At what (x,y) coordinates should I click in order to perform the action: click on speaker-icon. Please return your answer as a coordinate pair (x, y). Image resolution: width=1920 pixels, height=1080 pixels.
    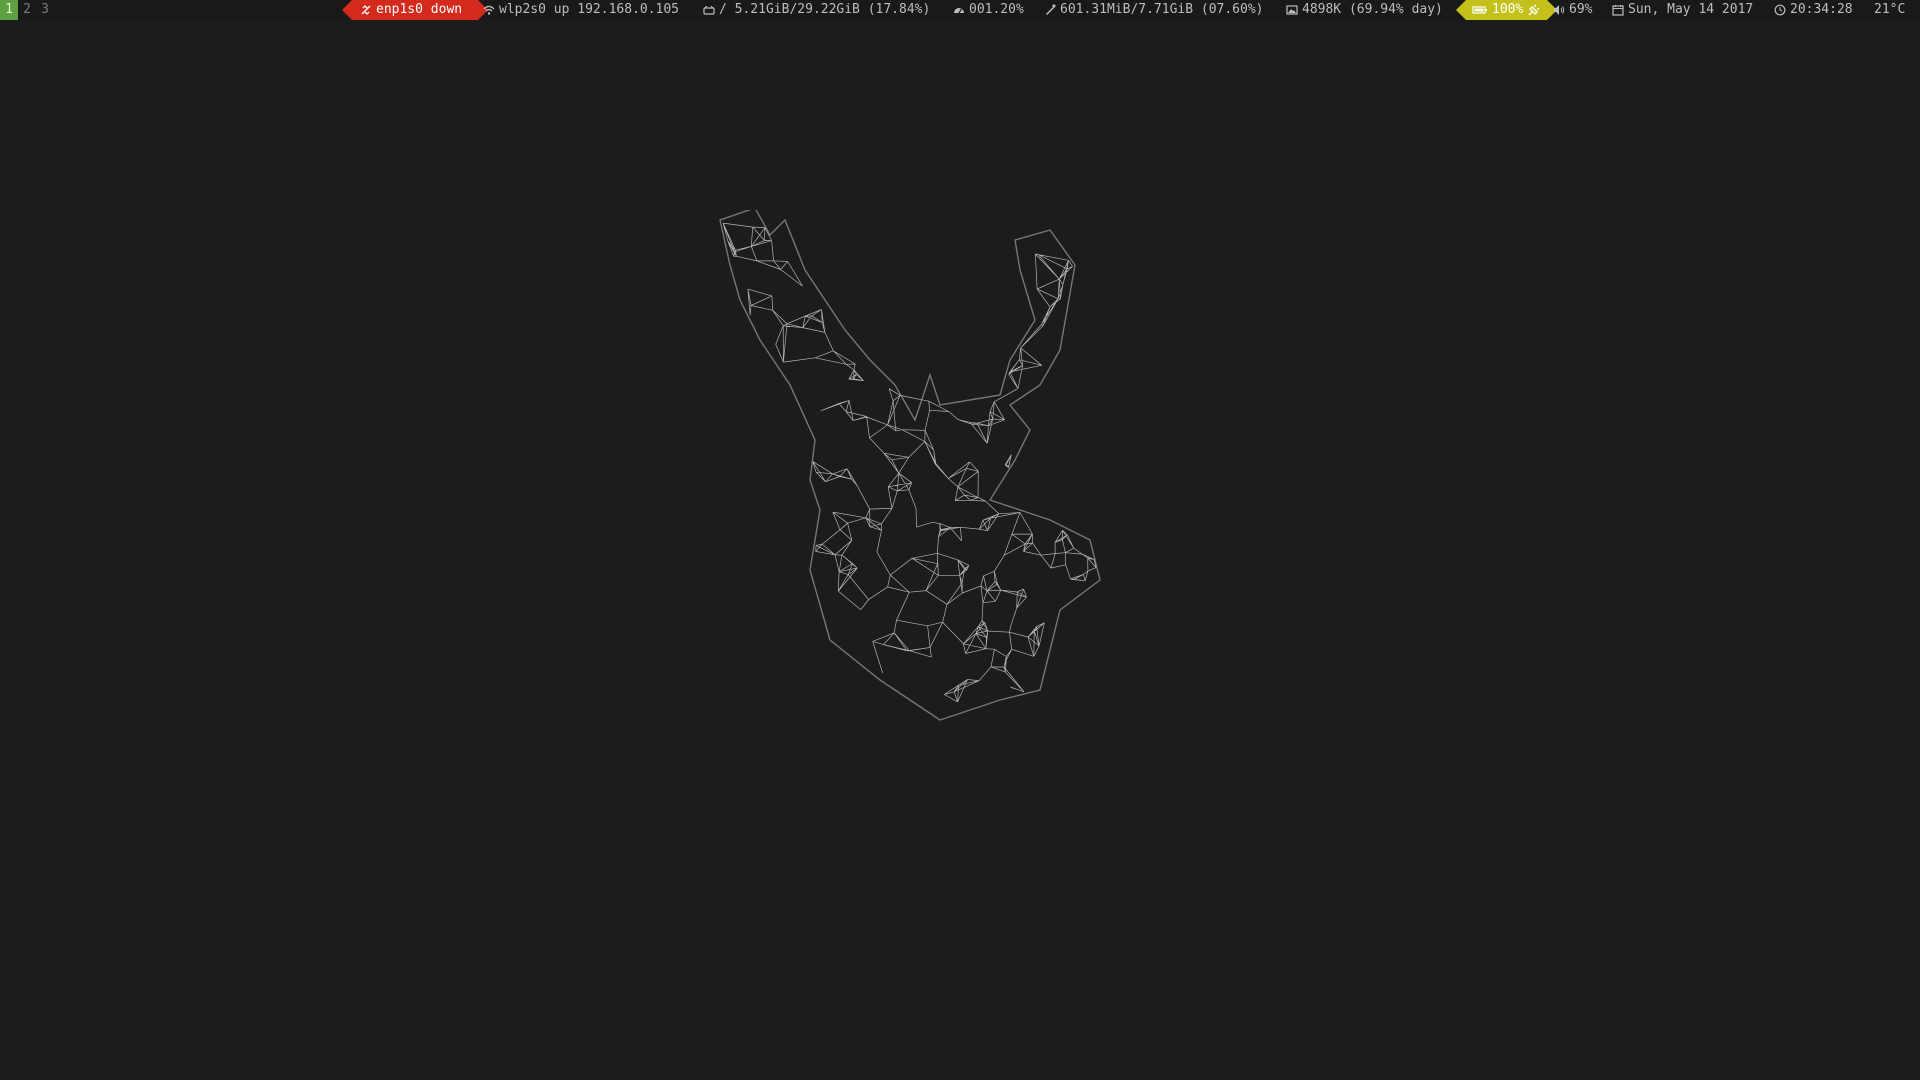
    Looking at the image, I should click on (1559, 10).